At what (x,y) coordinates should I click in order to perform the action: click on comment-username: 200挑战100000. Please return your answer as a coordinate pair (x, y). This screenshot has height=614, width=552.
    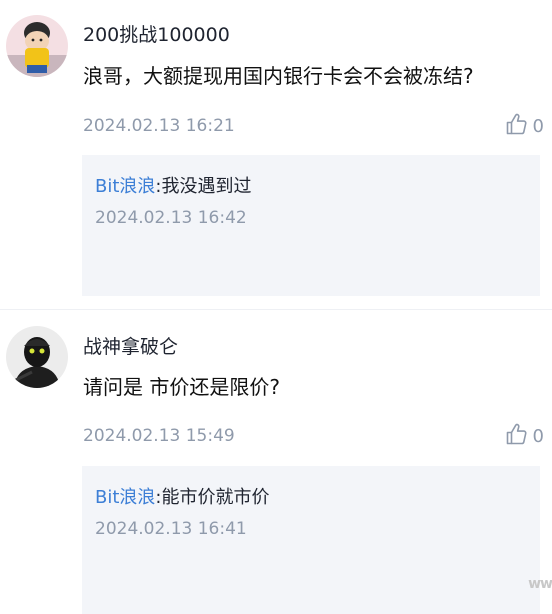
    Looking at the image, I should click on (156, 33).